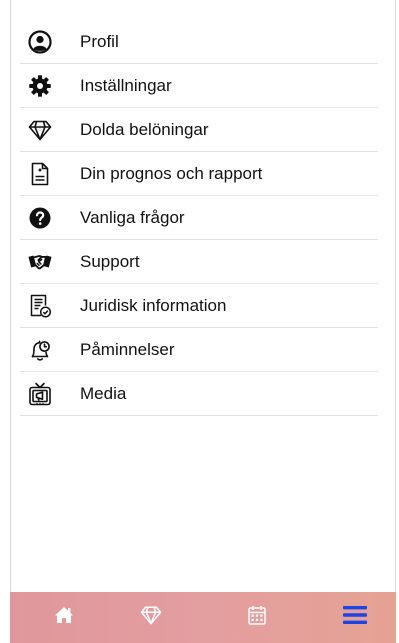 This screenshot has height=643, width=399. Describe the element at coordinates (153, 305) in the screenshot. I see `menu-item-label: Juridisk information` at that location.